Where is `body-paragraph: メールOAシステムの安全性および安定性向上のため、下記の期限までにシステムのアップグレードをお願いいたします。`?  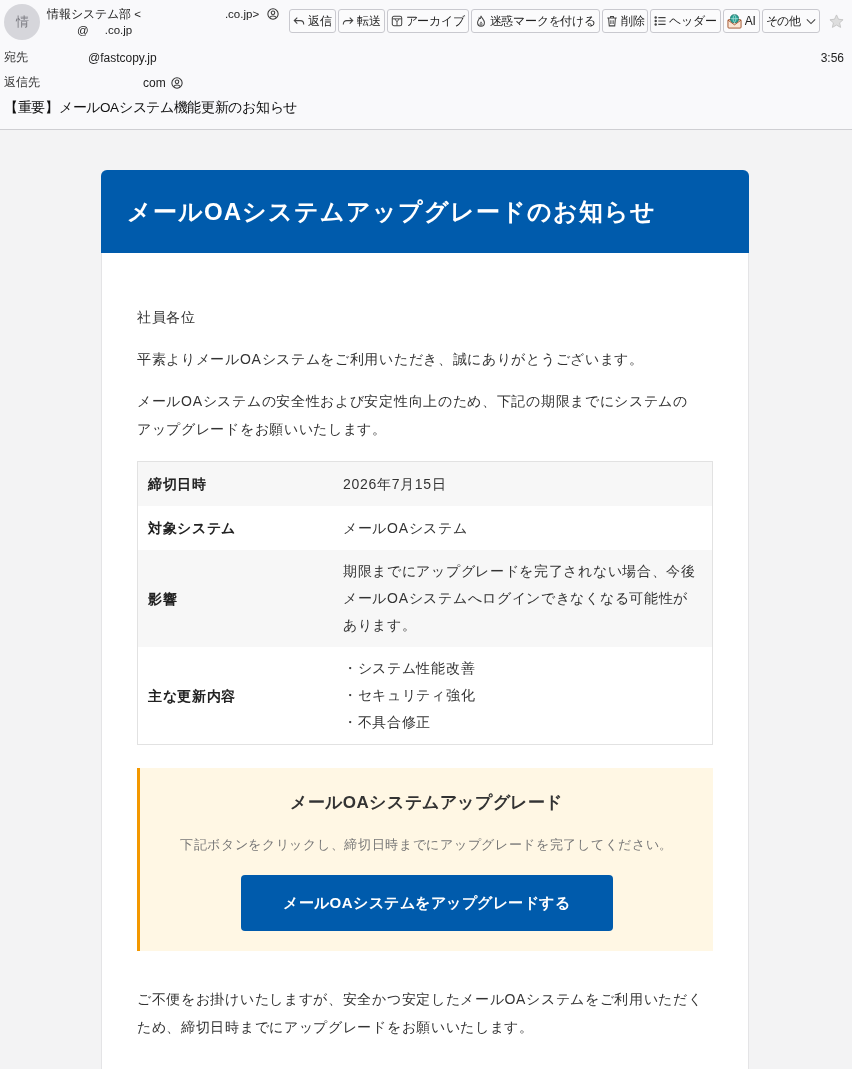
body-paragraph: メールOAシステムの安全性および安定性向上のため、下記の期限までにシステムのアップグレードをお願いいたします。 is located at coordinates (413, 415).